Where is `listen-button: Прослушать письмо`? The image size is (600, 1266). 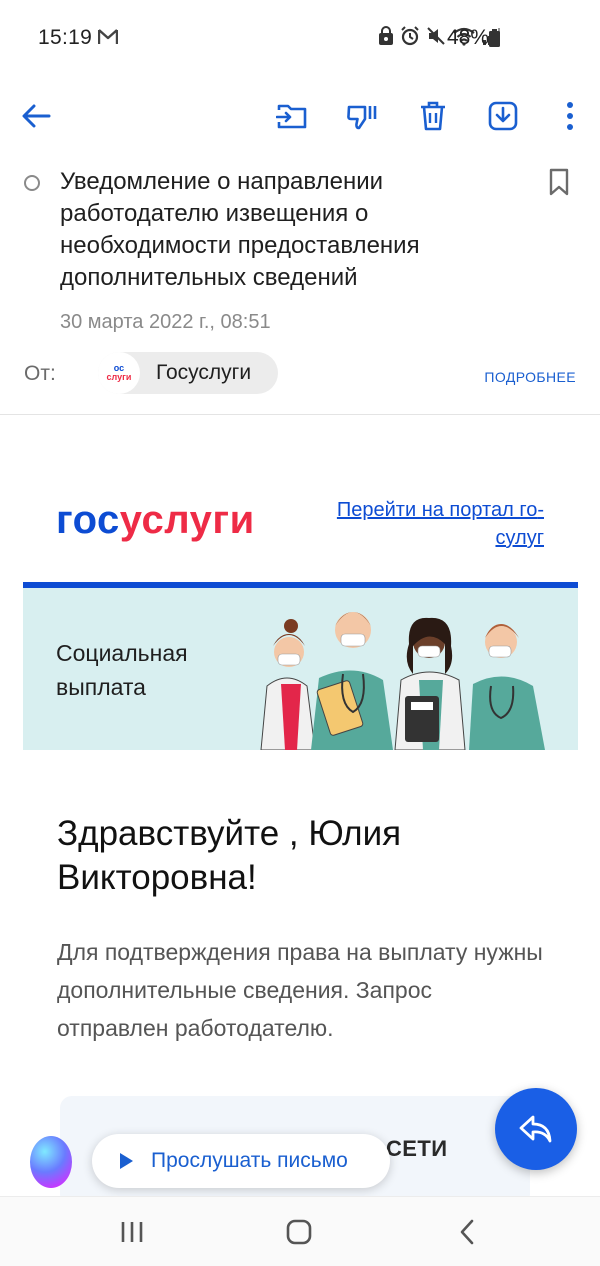 listen-button: Прослушать письмо is located at coordinates (241, 1161).